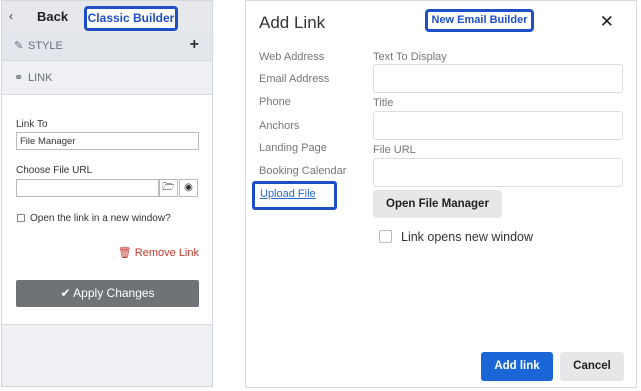 This screenshot has width=641, height=391. What do you see at coordinates (394, 150) in the screenshot?
I see `file-url-label: File URL` at bounding box center [394, 150].